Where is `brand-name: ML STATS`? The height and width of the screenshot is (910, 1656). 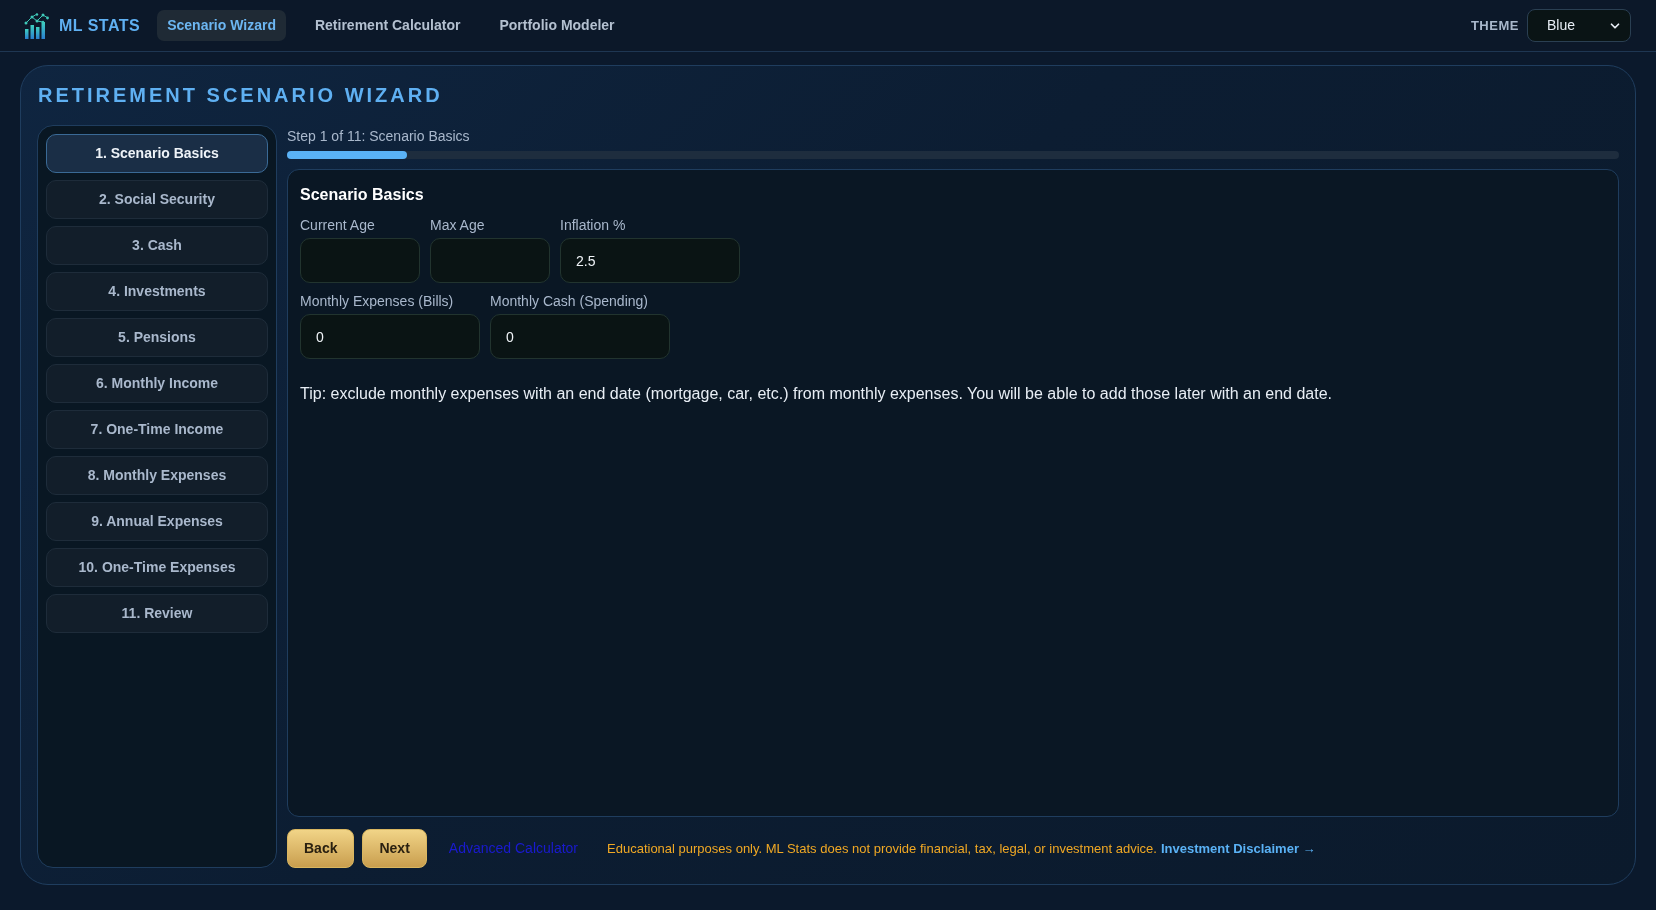
brand-name: ML STATS is located at coordinates (100, 25).